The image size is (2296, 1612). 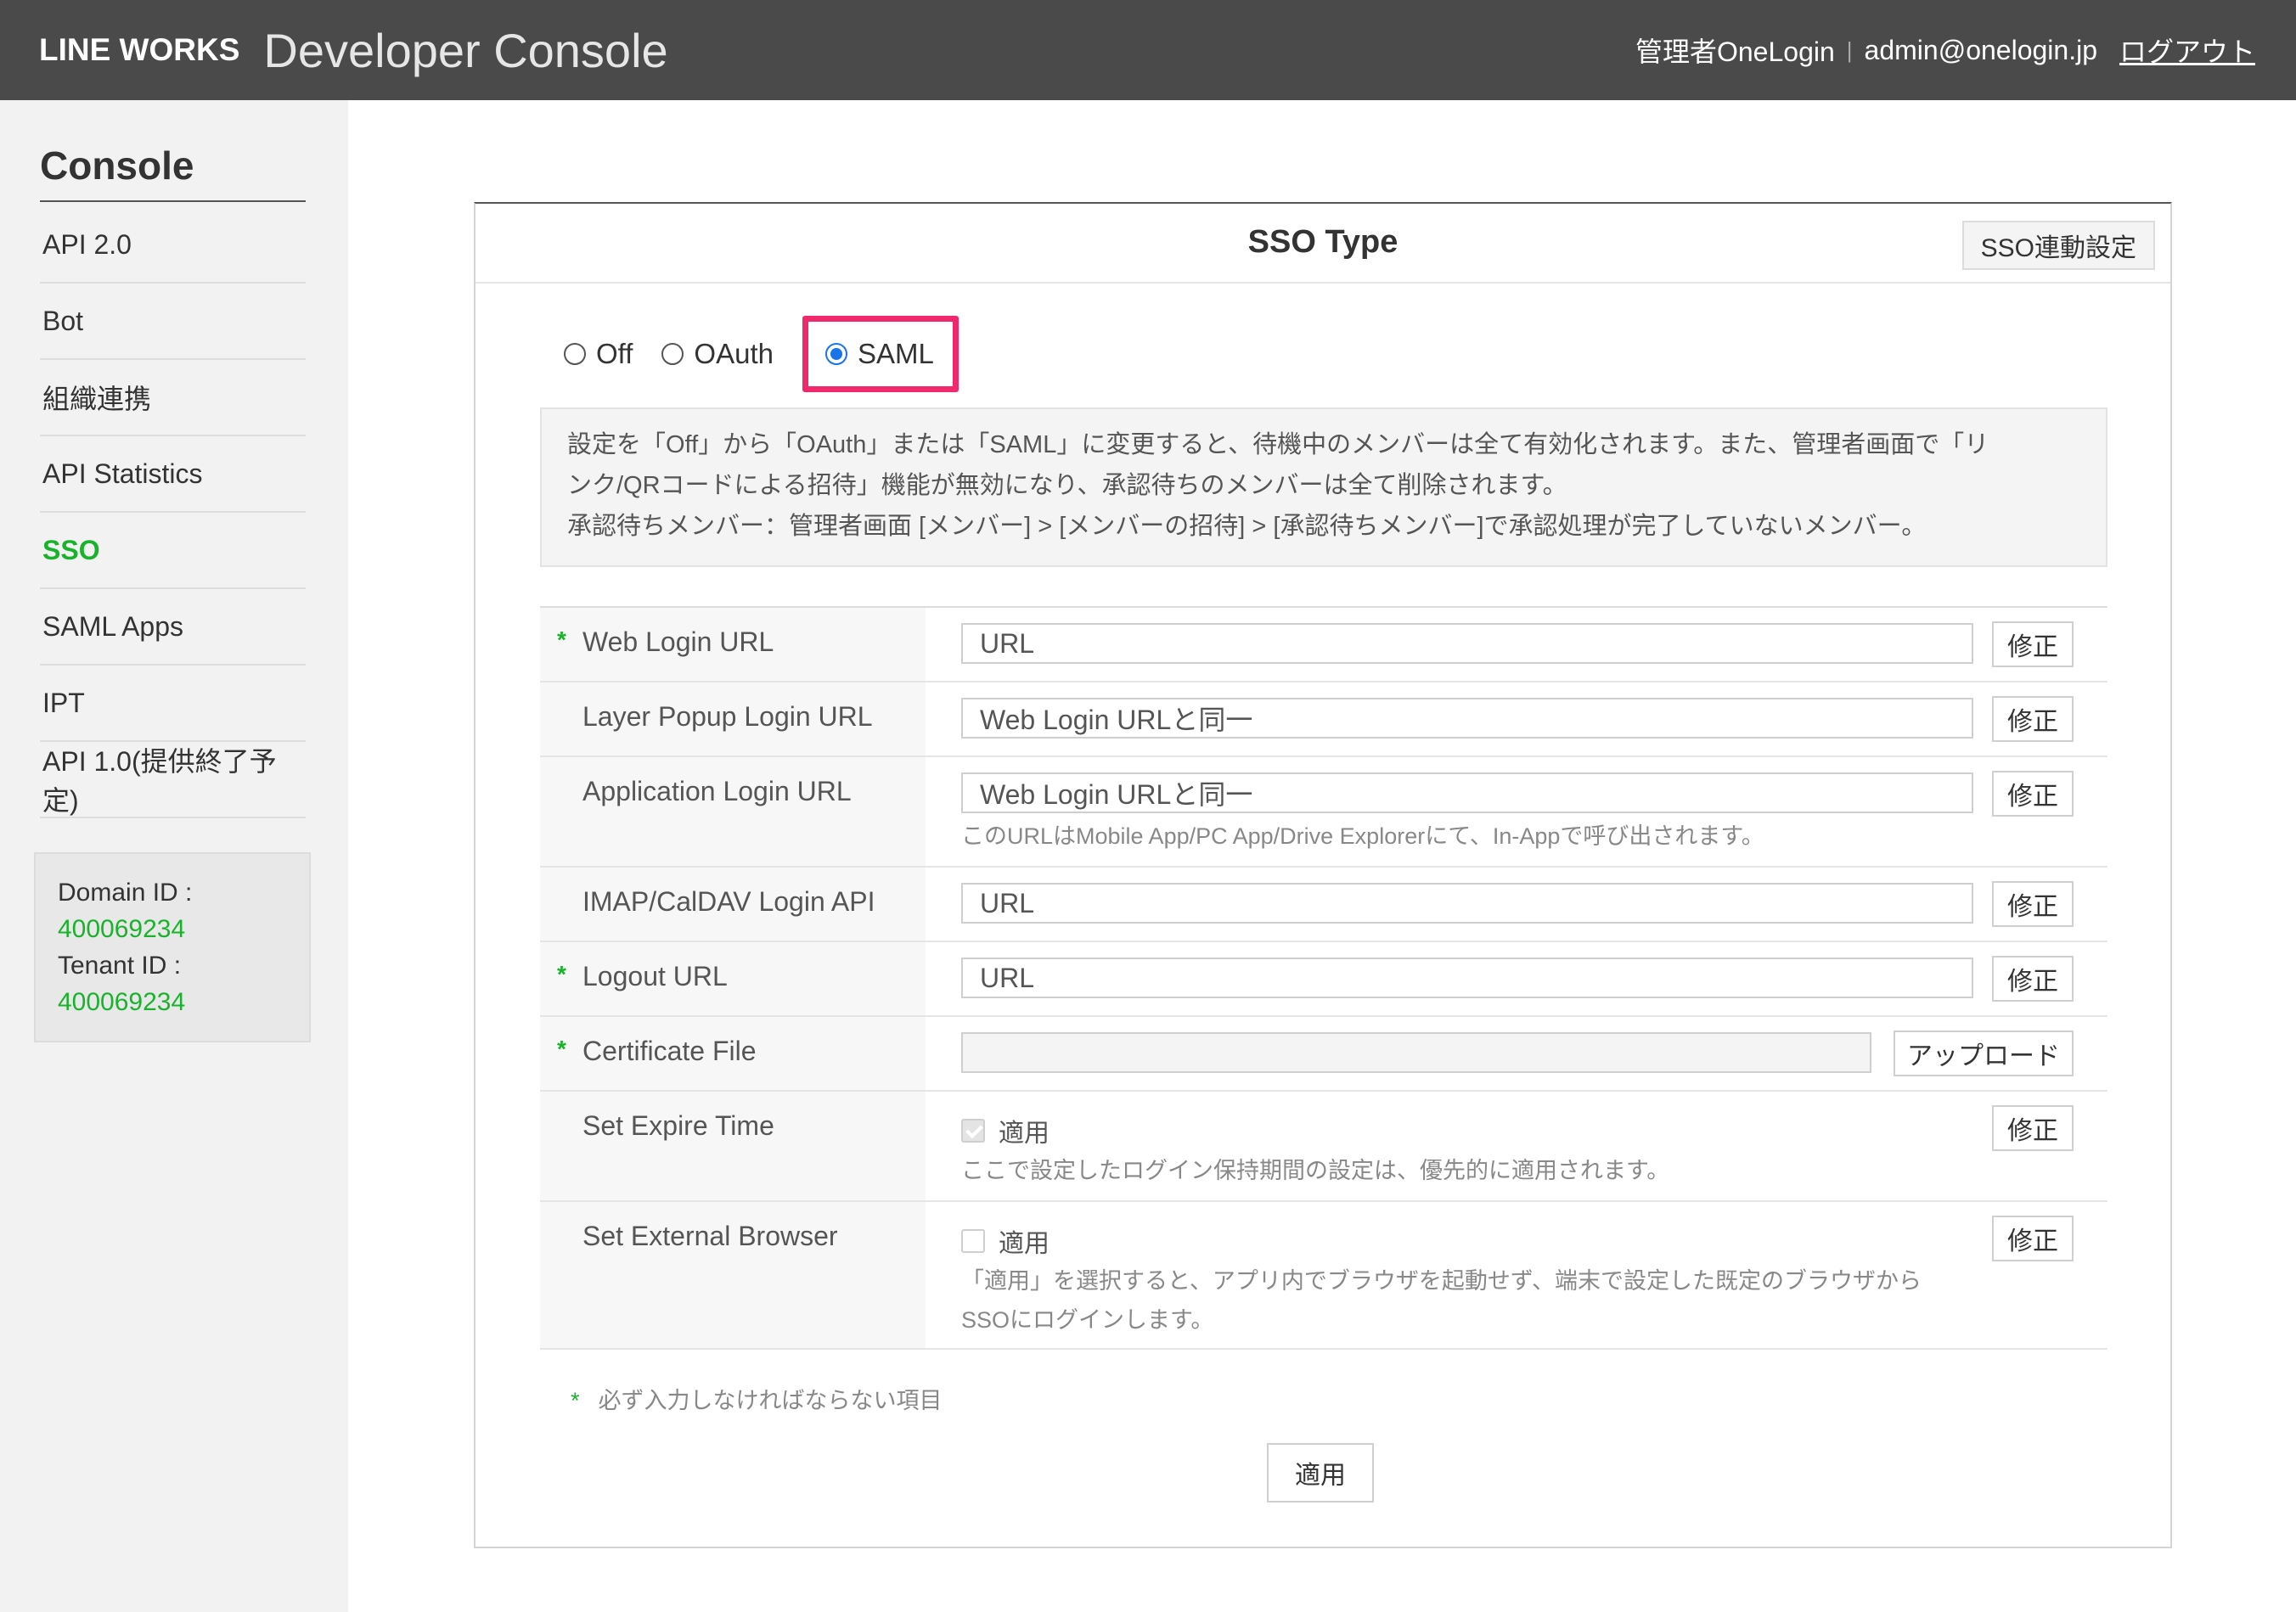 I want to click on user-name: 管理者OneLogin, so click(x=1735, y=52).